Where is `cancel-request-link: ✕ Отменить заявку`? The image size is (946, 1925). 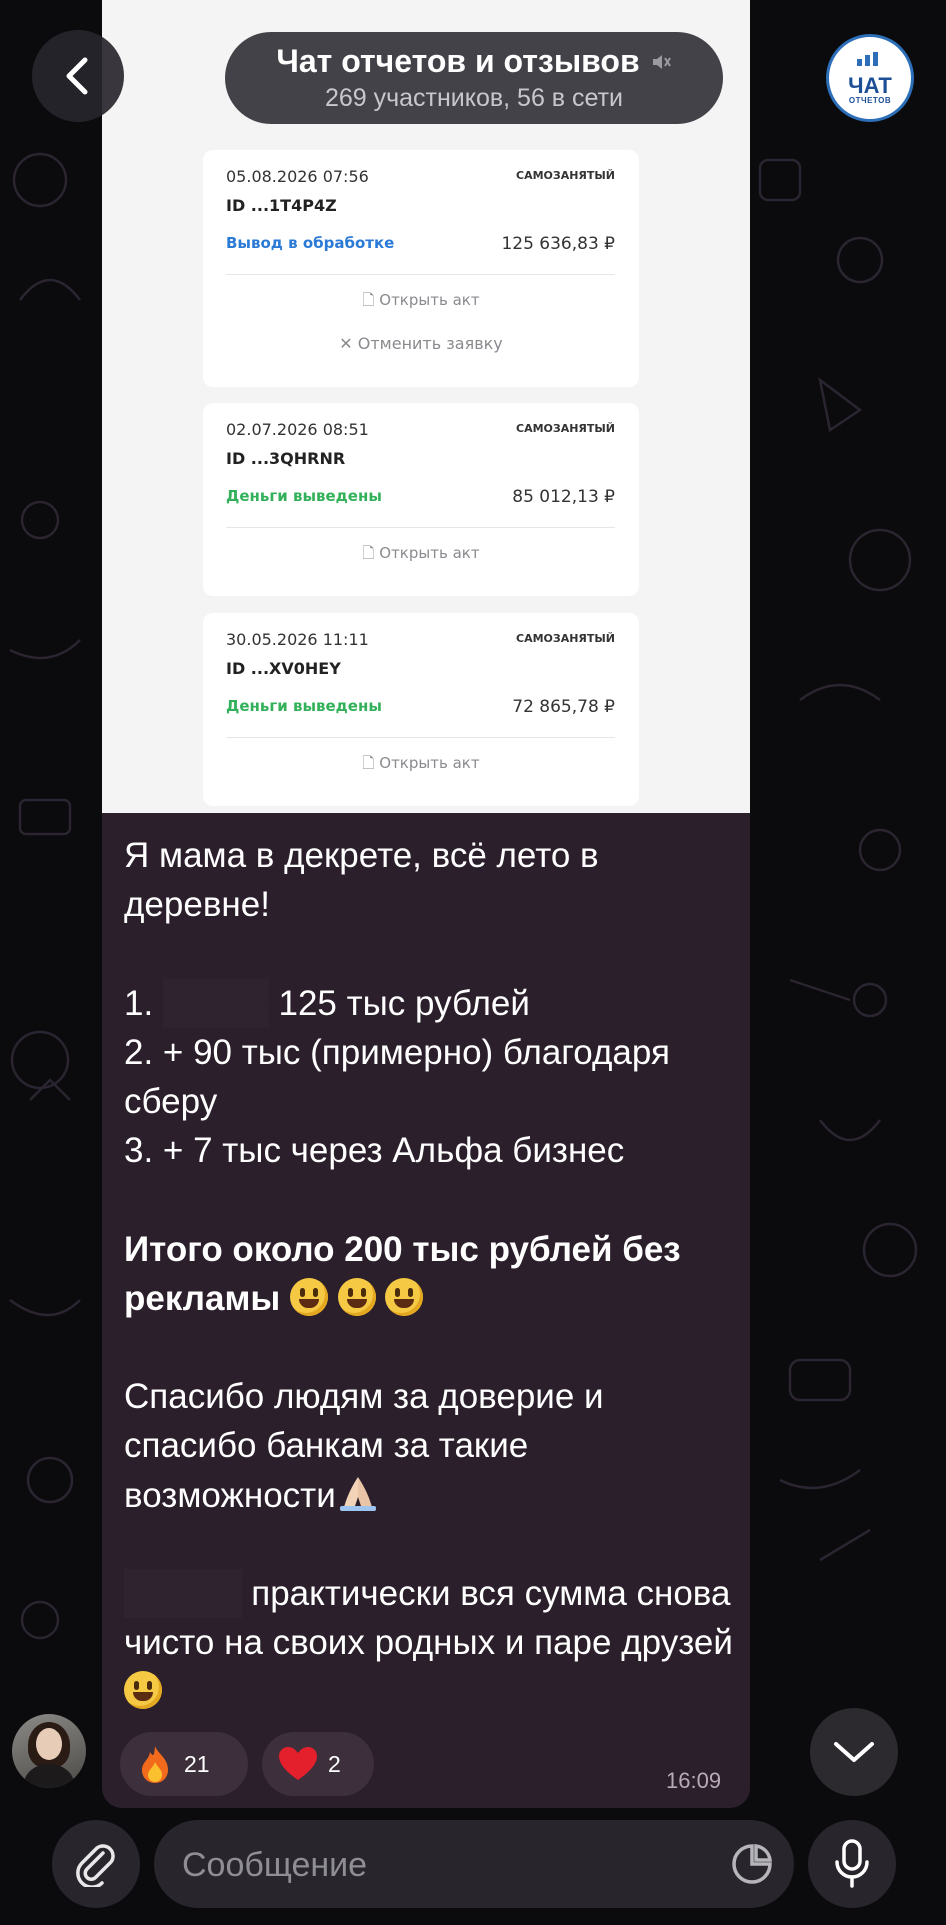 cancel-request-link: ✕ Отменить заявку is located at coordinates (421, 343).